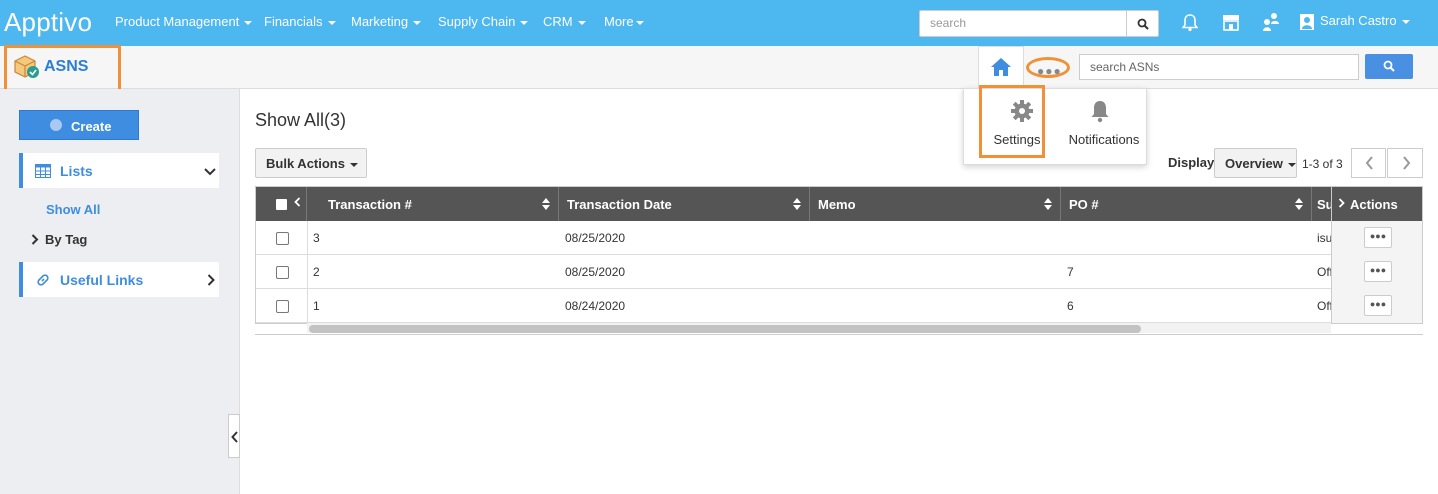 The width and height of the screenshot is (1438, 494). I want to click on global-search-button, so click(1142, 23).